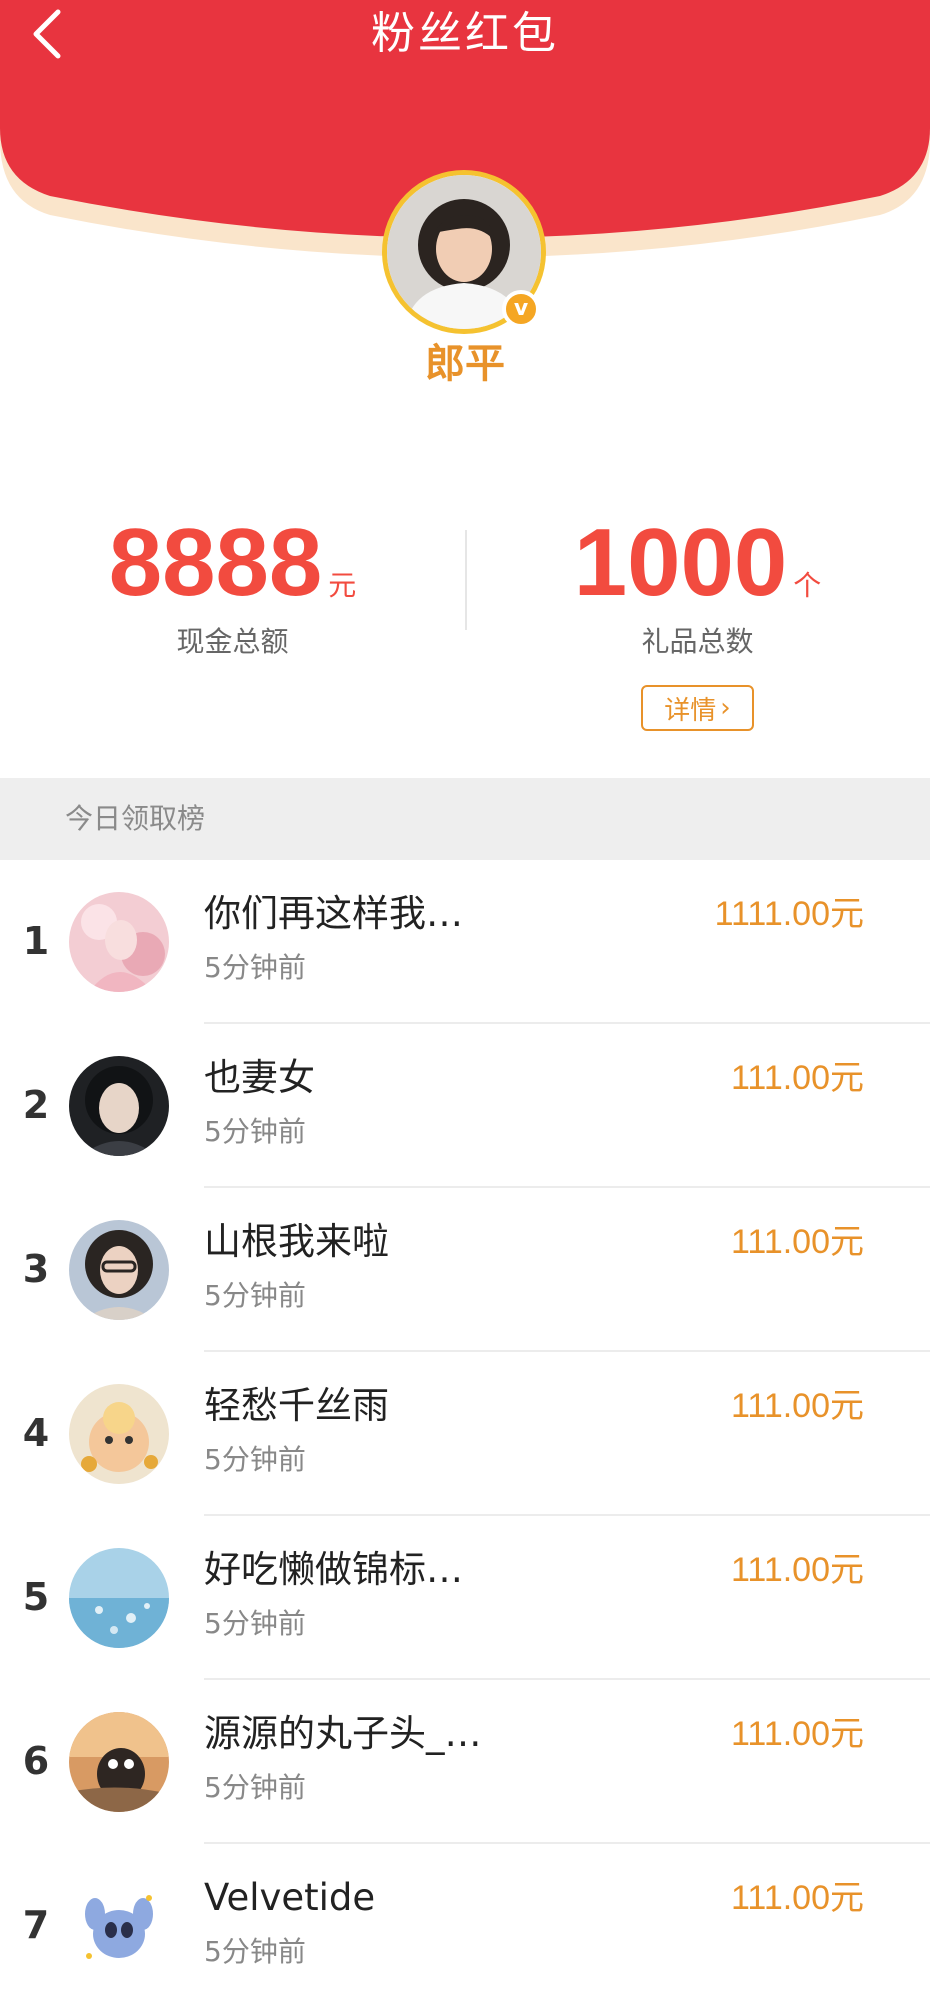 The height and width of the screenshot is (2008, 930). Describe the element at coordinates (465, 1434) in the screenshot. I see `leaderboard-row-4: 4 轻愁千丝雨 5分钟前 111.00元` at that location.